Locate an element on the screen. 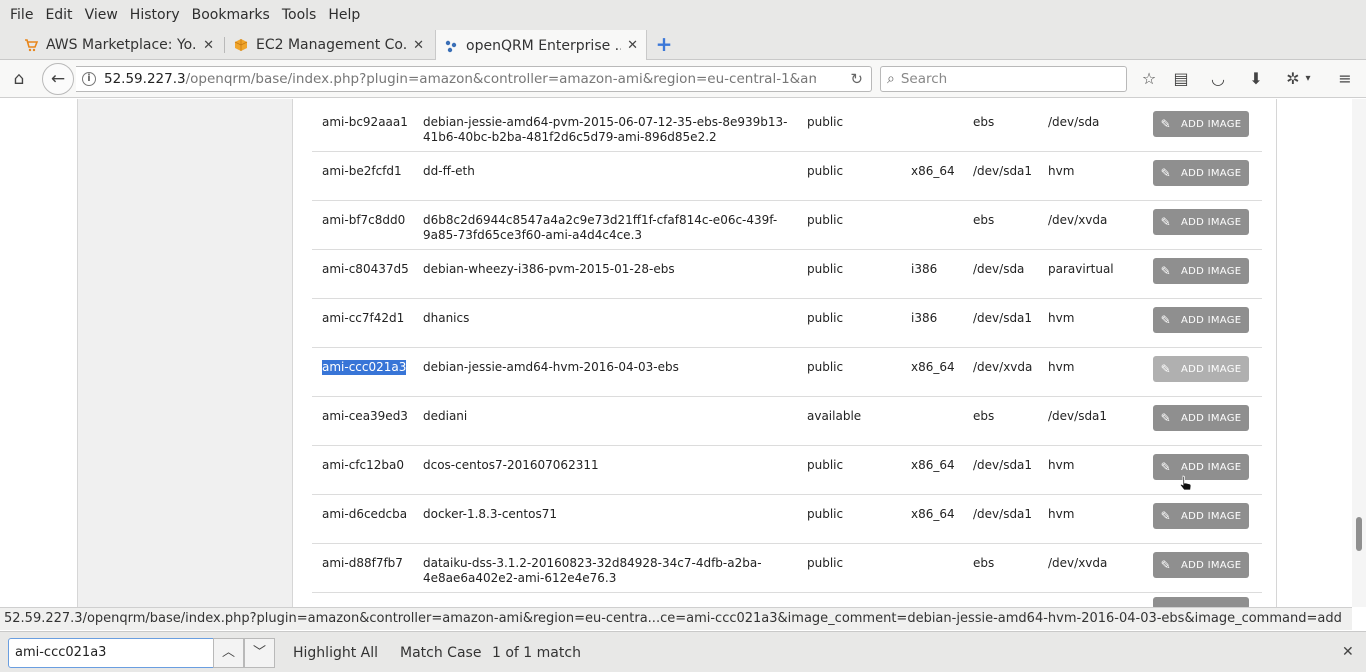 The height and width of the screenshot is (672, 1366). ami-id: ami-bf7c8dd0 is located at coordinates (364, 220).